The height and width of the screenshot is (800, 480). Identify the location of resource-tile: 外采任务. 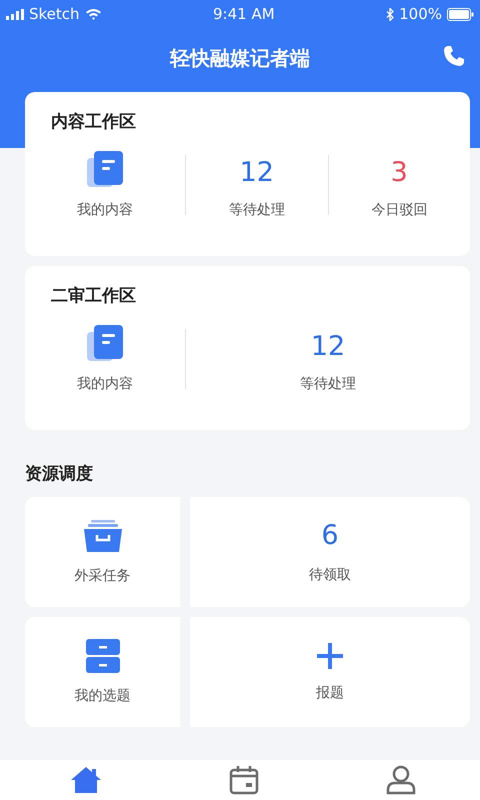
(102, 552).